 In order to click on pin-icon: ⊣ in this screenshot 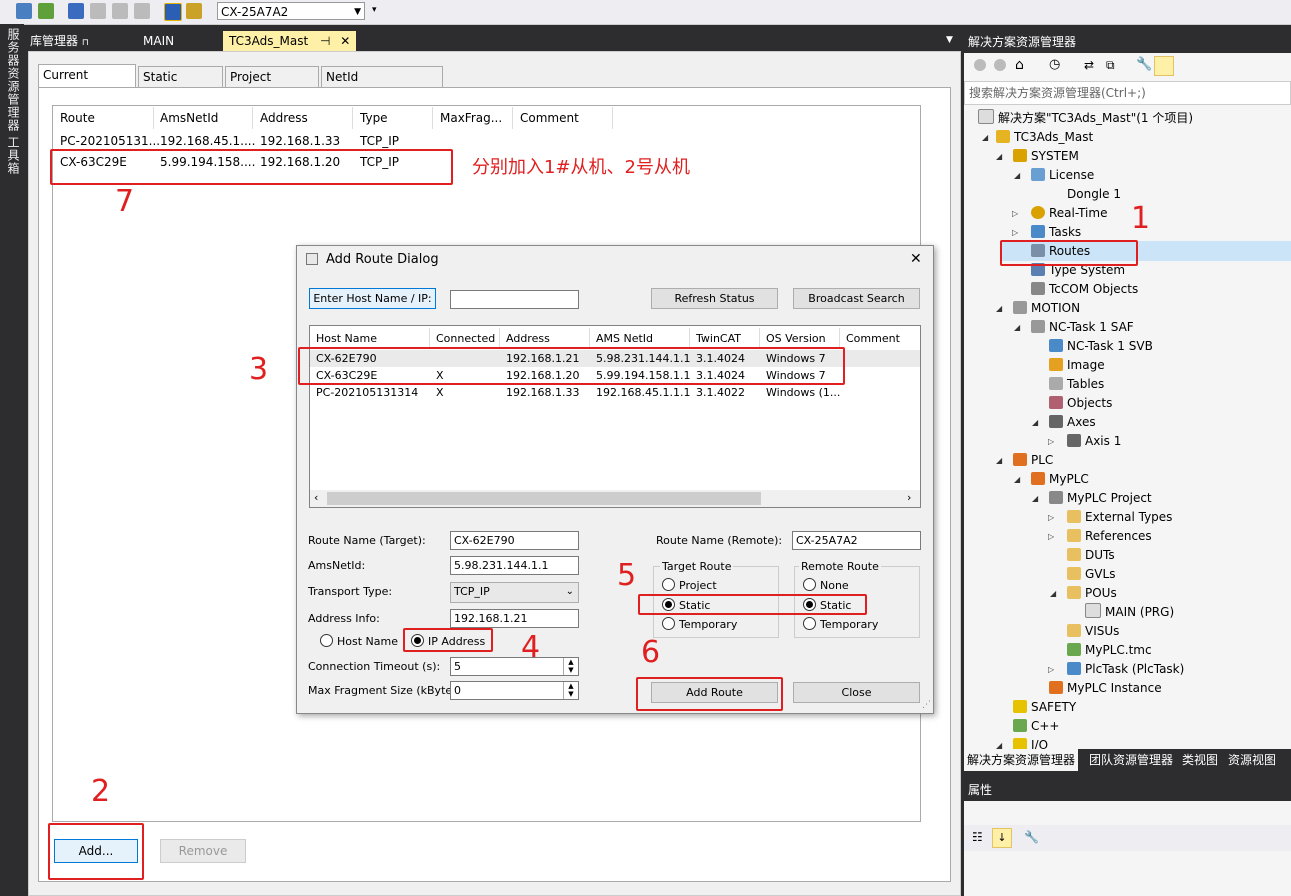, I will do `click(325, 41)`.